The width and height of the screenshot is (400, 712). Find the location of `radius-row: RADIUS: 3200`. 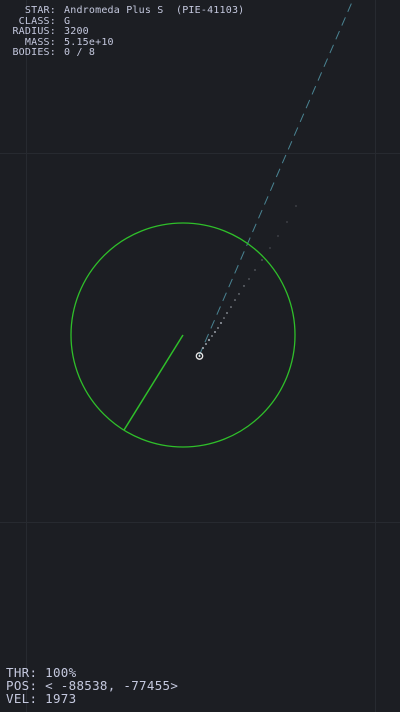

radius-row: RADIUS: 3200 is located at coordinates (124, 32).